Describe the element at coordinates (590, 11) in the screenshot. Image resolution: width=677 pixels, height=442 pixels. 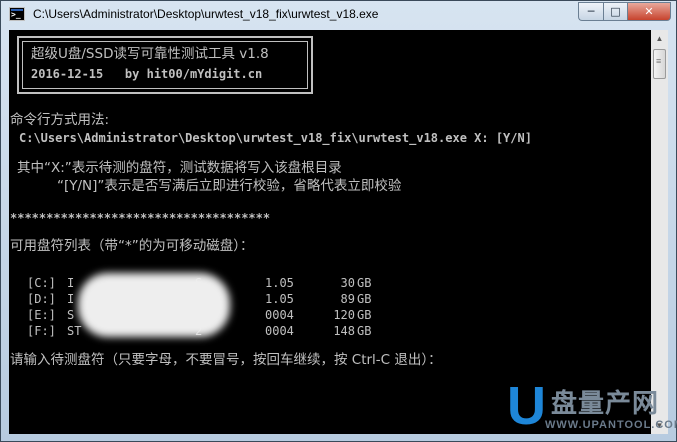
I see `minimize-button: ─` at that location.